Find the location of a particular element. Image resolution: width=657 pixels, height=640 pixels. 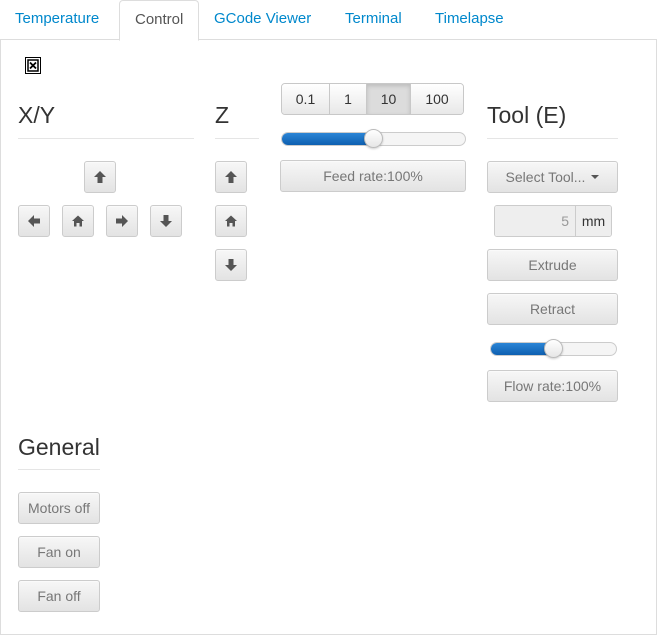

arrow-right-icon is located at coordinates (122, 221).